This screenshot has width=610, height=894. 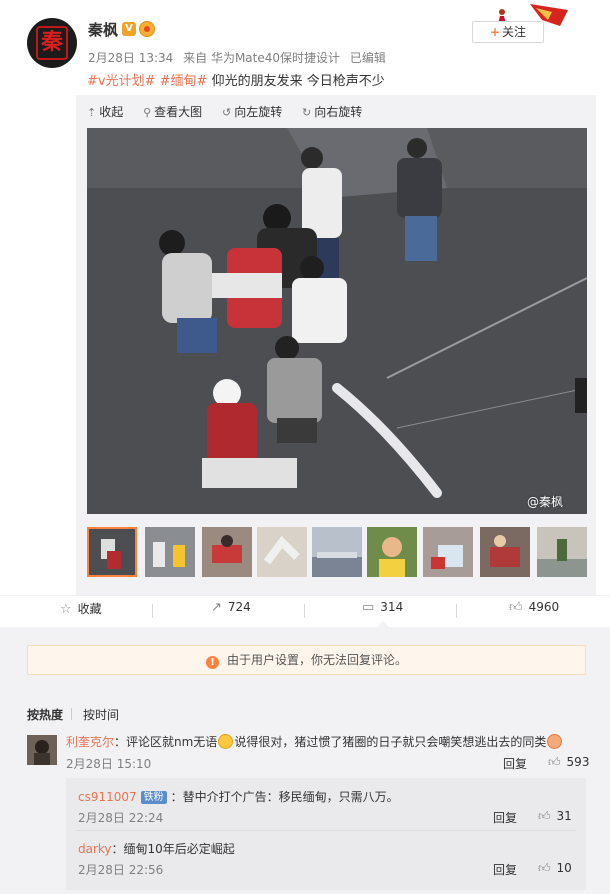 I want to click on reply-like-button: 👍︎ 31, so click(x=555, y=816).